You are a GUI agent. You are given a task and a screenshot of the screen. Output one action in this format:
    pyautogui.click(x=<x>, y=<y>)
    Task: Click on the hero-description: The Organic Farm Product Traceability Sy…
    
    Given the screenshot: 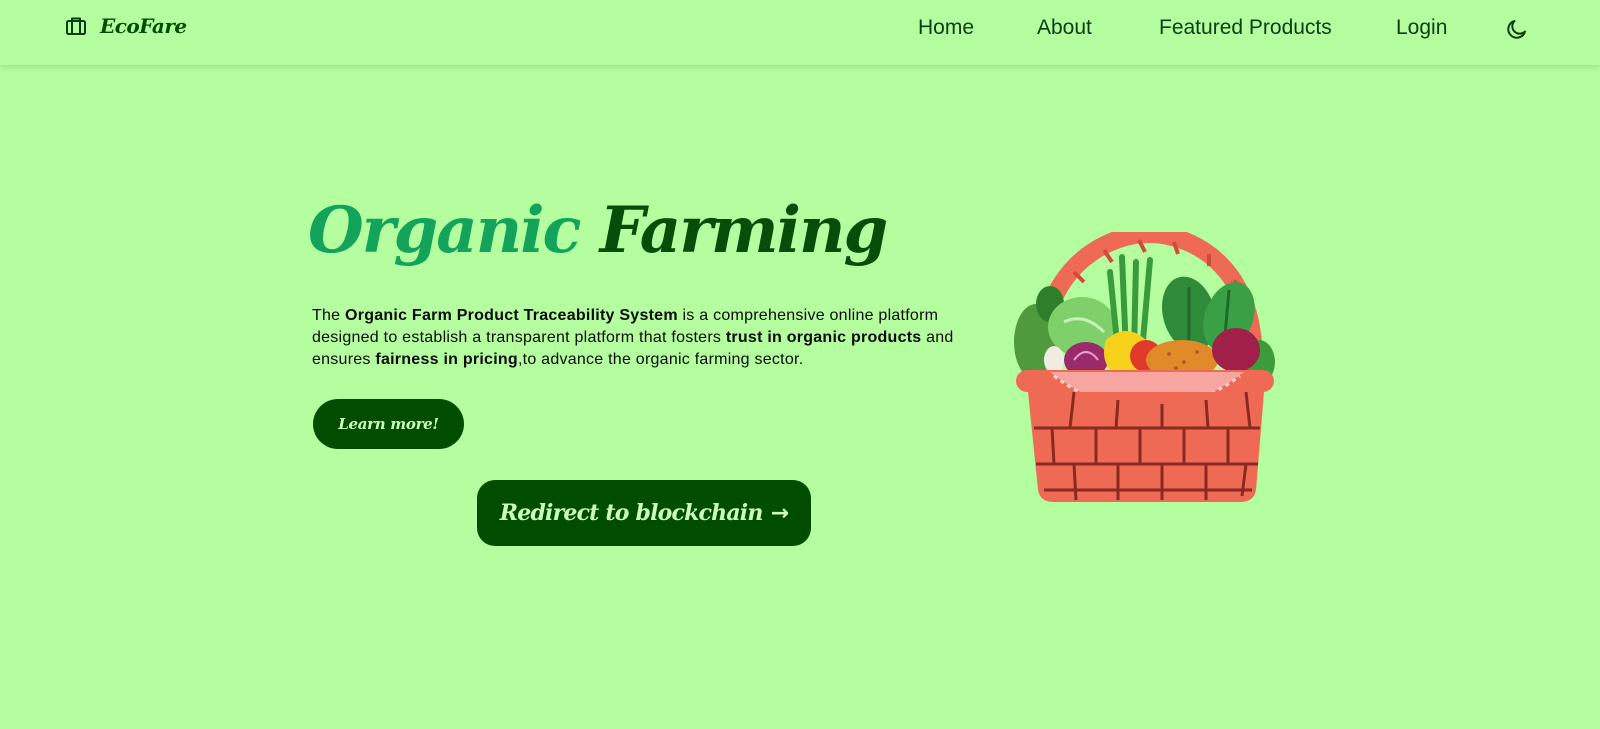 What is the action you would take?
    pyautogui.click(x=648, y=338)
    